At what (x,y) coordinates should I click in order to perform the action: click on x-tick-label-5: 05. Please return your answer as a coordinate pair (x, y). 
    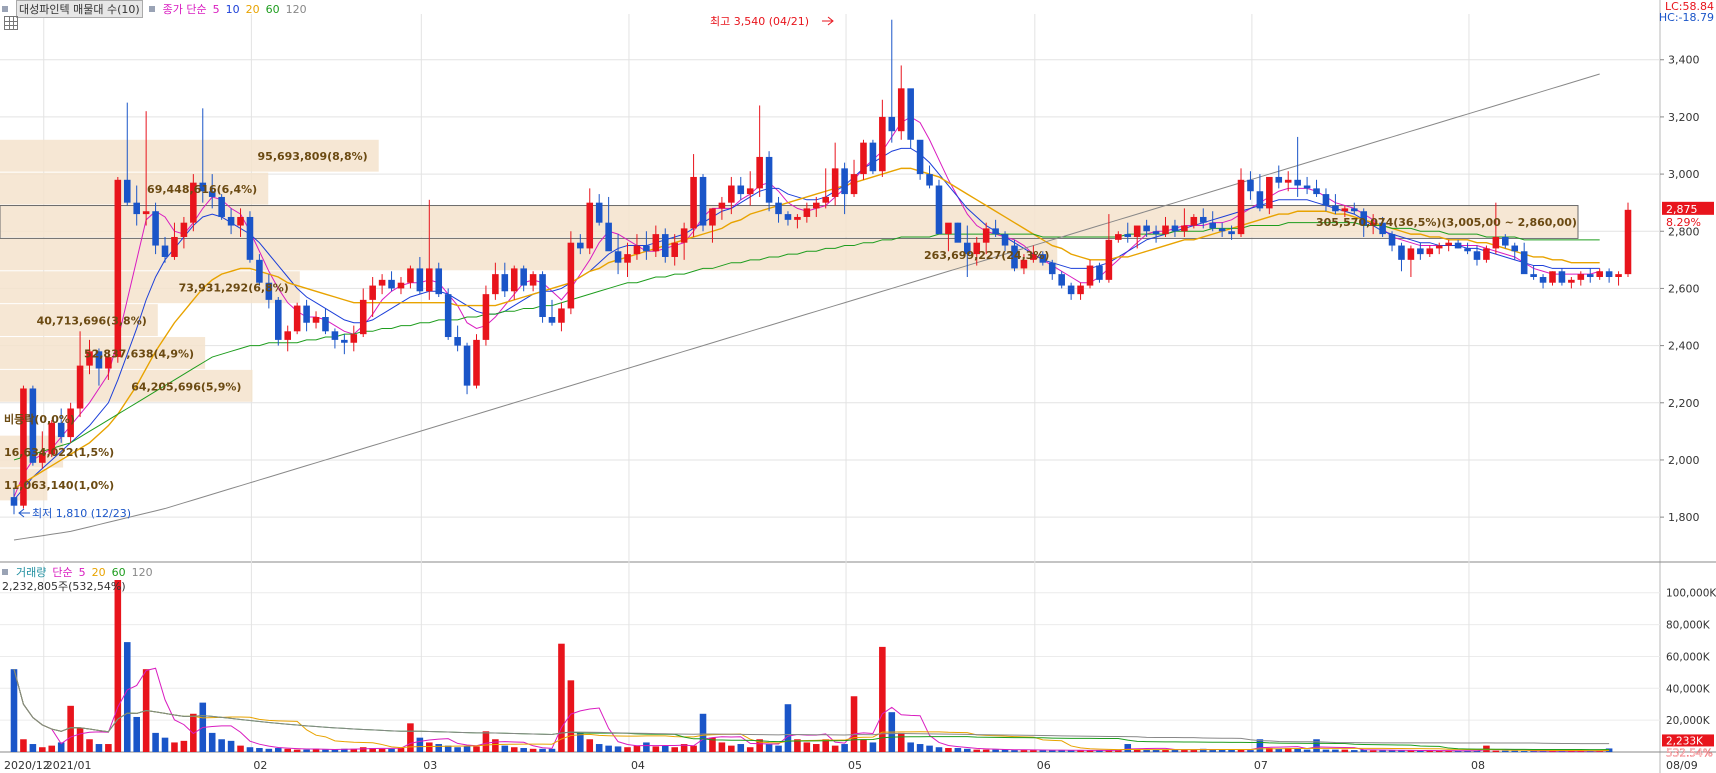
    Looking at the image, I should click on (855, 765).